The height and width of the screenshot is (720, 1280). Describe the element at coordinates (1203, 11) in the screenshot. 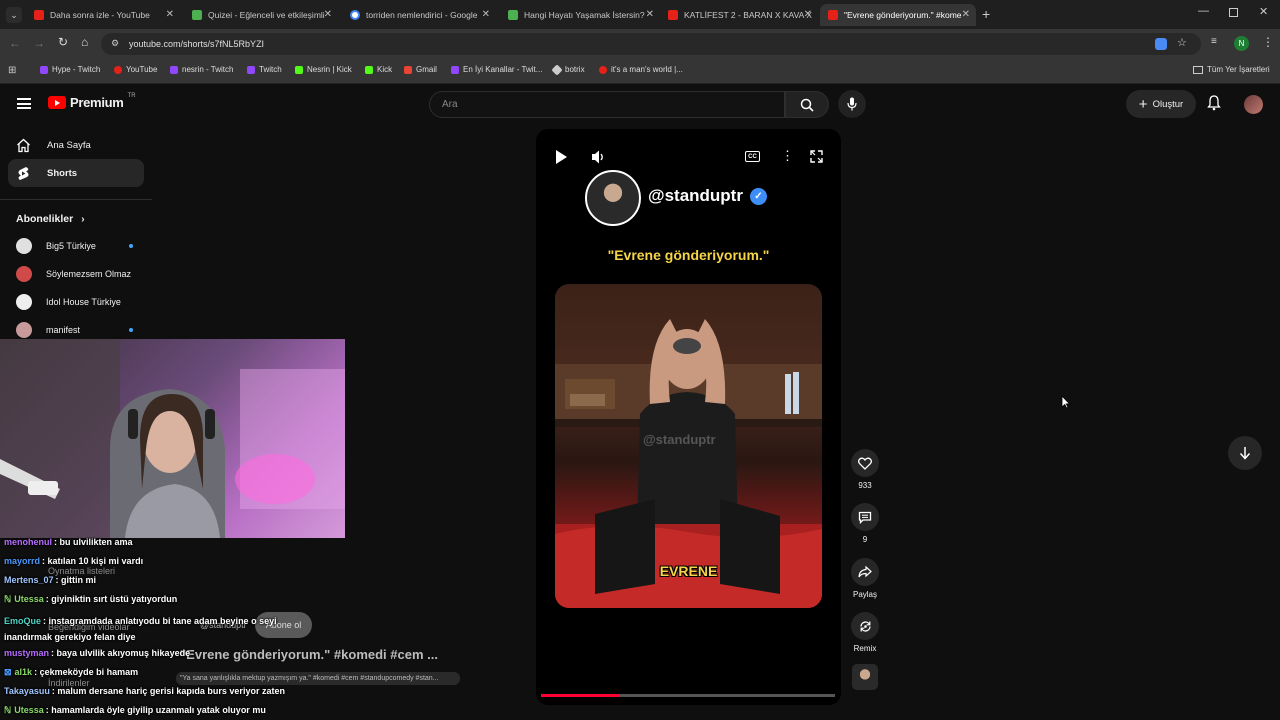

I see `minimize-button: —` at that location.